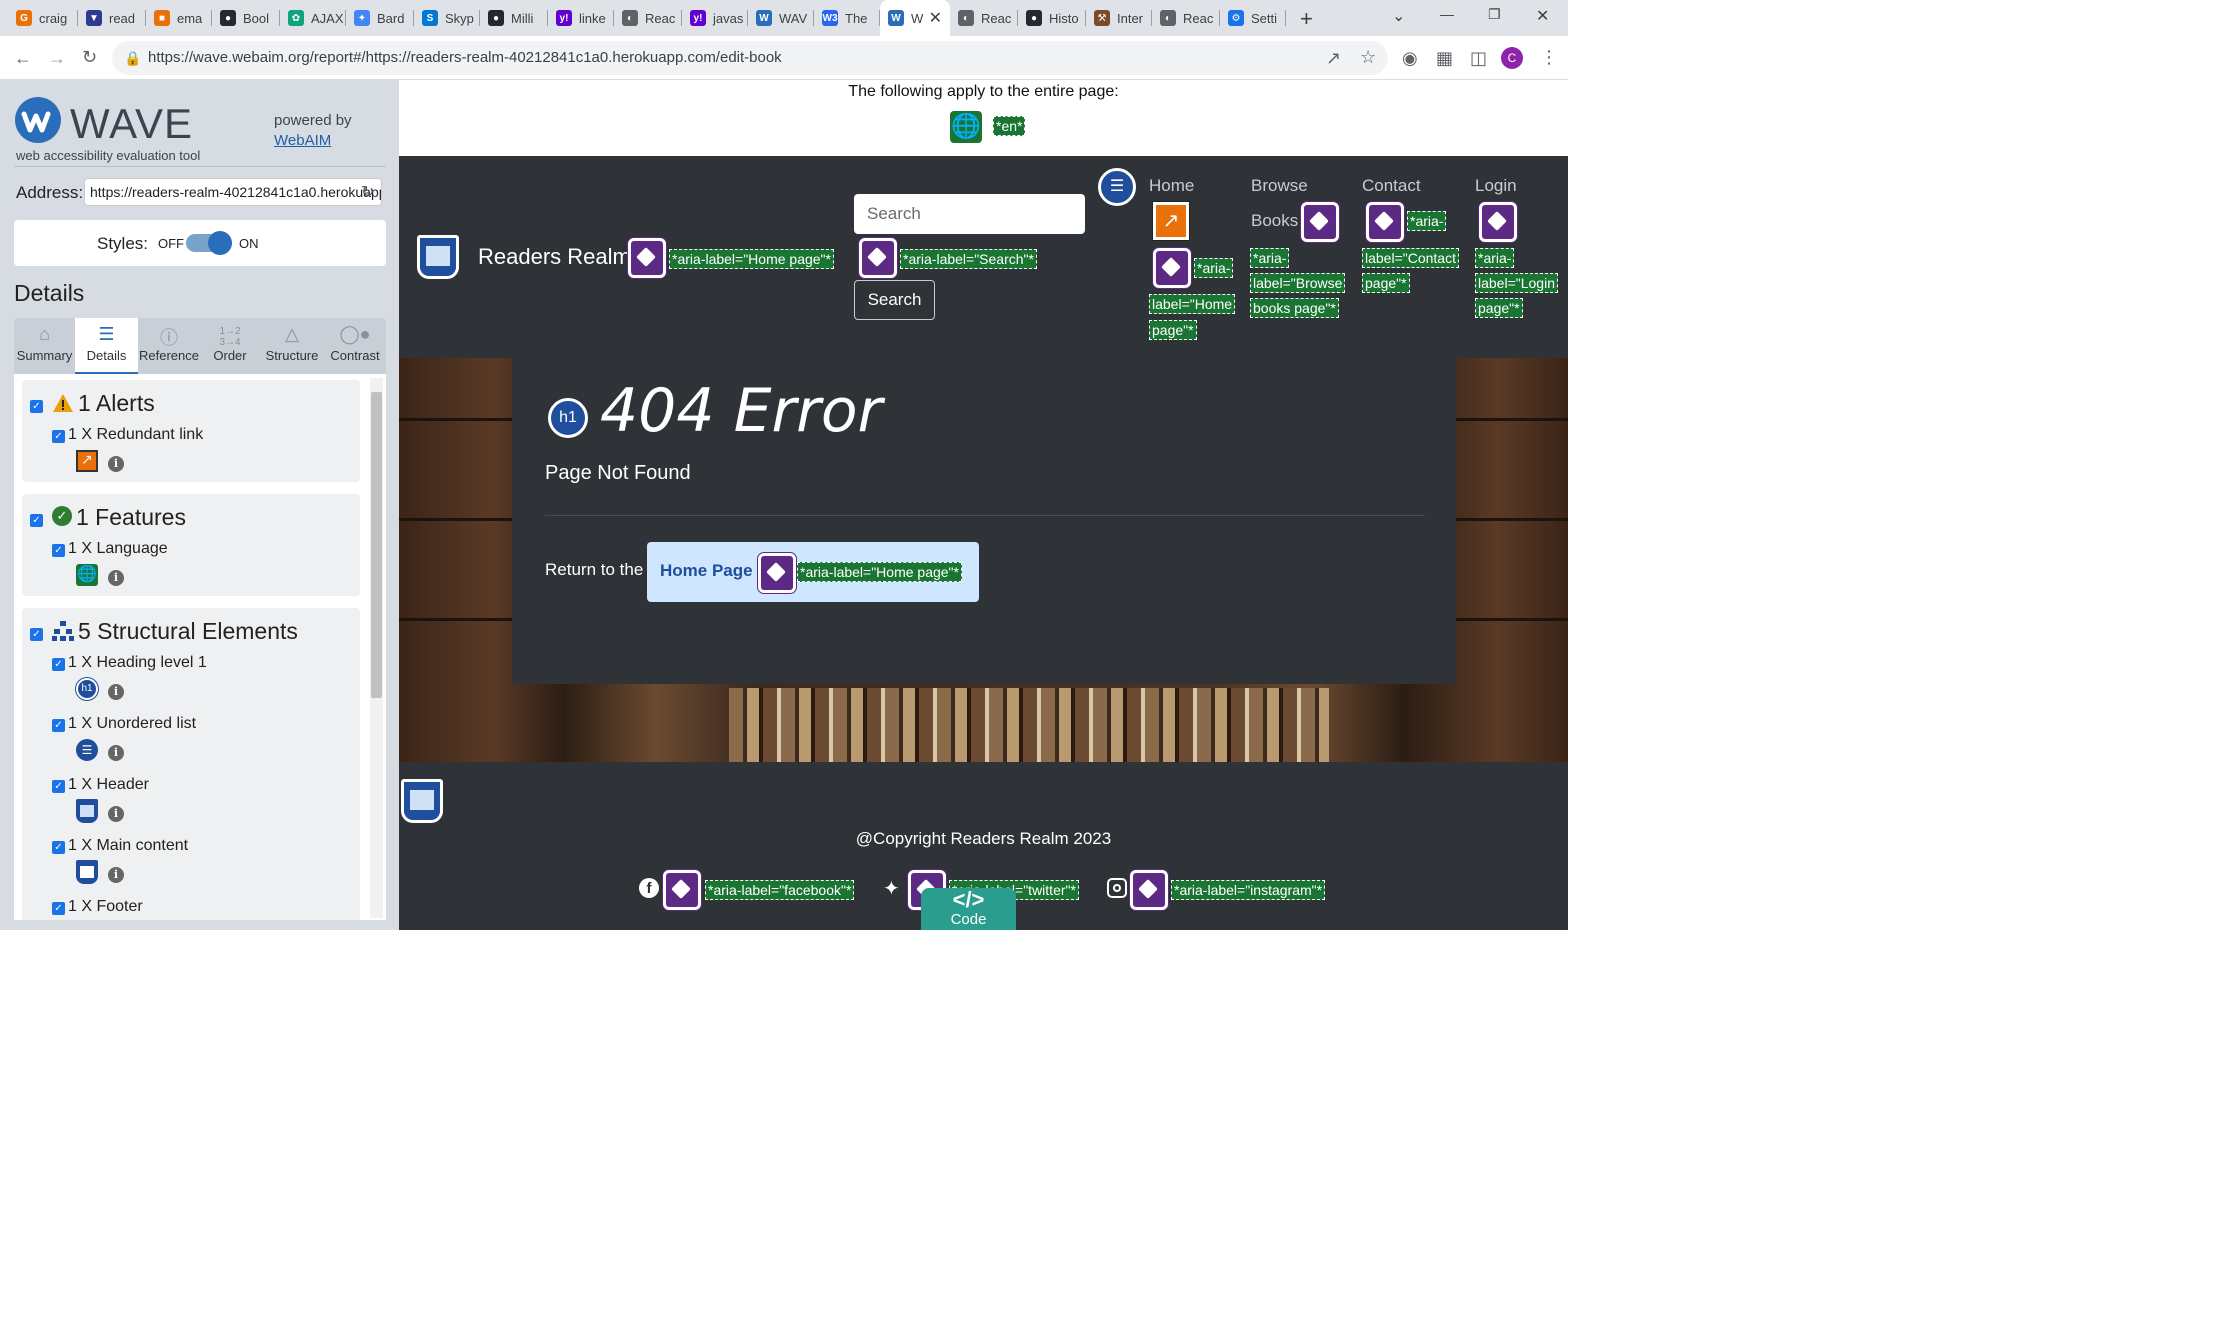 The width and height of the screenshot is (2240, 1329). I want to click on browser-tab: W3 The, so click(847, 18).